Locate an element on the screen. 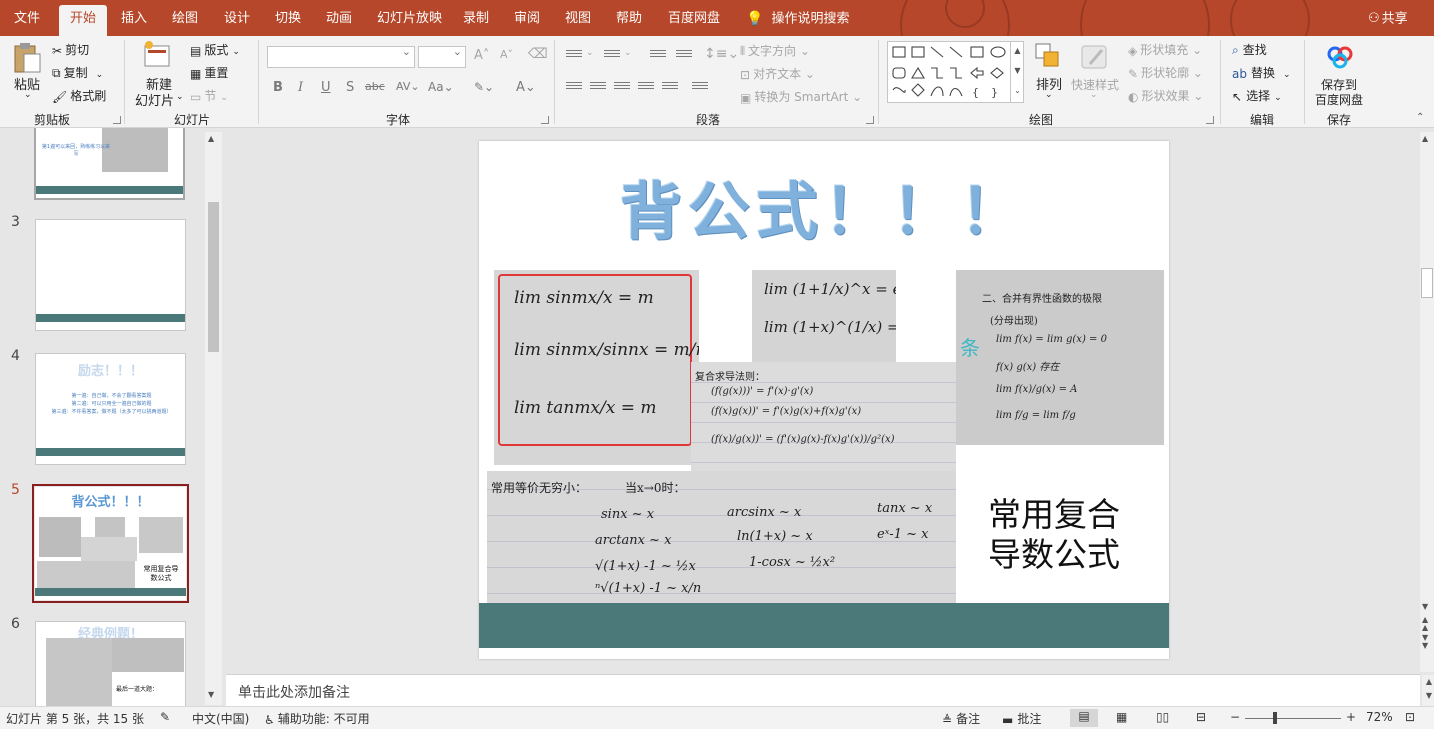 The width and height of the screenshot is (1434, 729). zoom-slider is located at coordinates (1293, 718).